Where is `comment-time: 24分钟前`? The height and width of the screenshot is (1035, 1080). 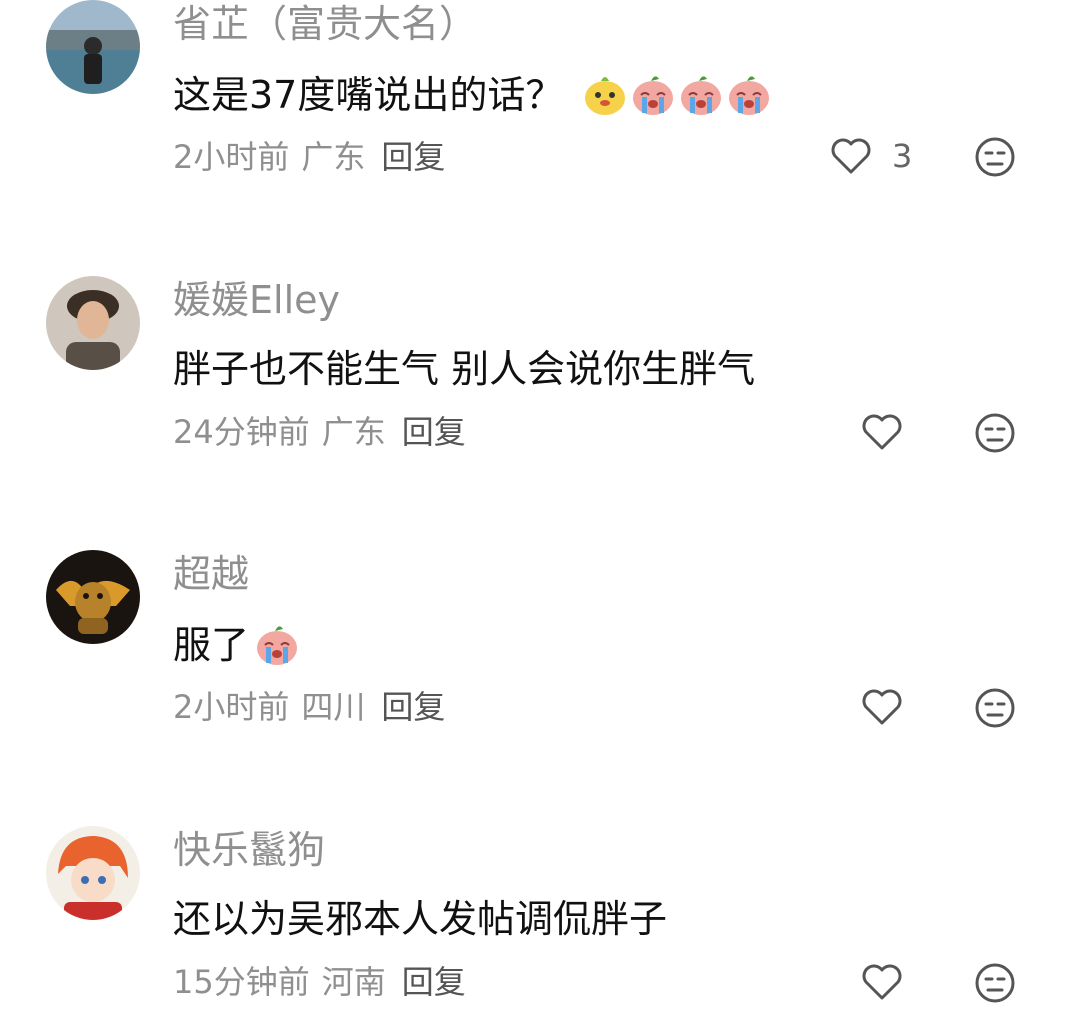
comment-time: 24分钟前 is located at coordinates (241, 432).